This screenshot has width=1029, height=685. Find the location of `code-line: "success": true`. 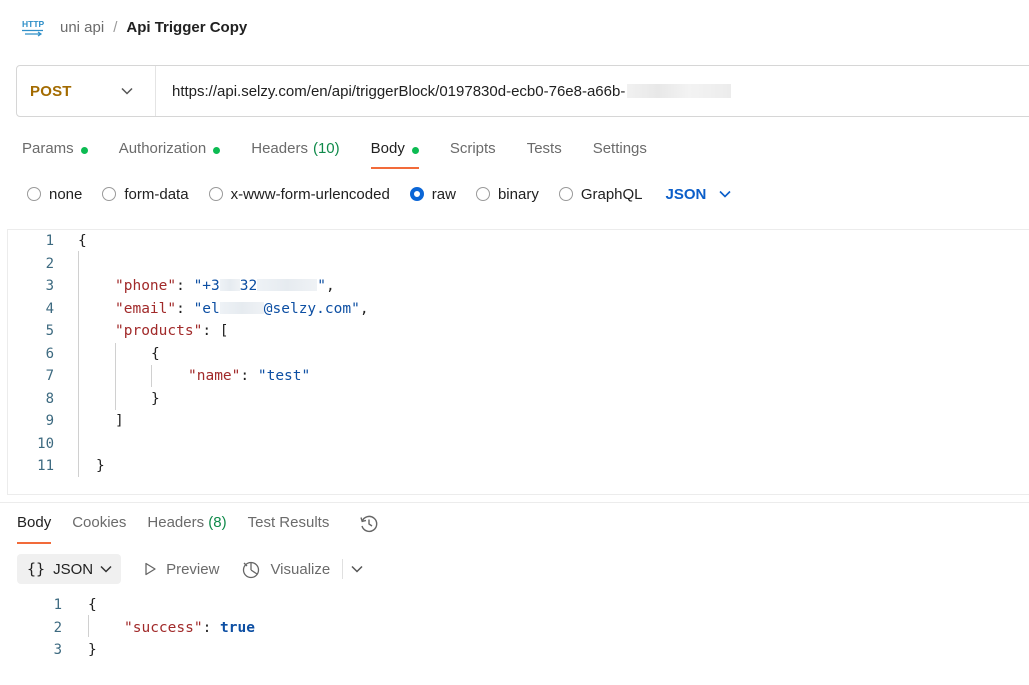

code-line: "success": true is located at coordinates (189, 628).